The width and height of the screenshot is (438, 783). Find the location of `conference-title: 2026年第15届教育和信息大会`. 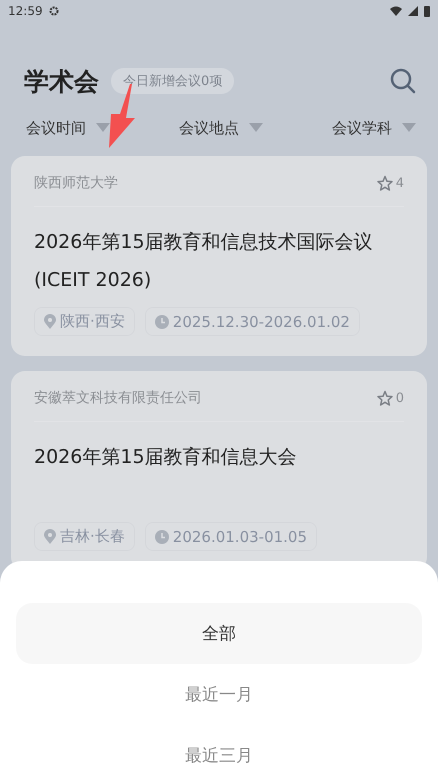

conference-title: 2026年第15届教育和信息大会 is located at coordinates (166, 457).